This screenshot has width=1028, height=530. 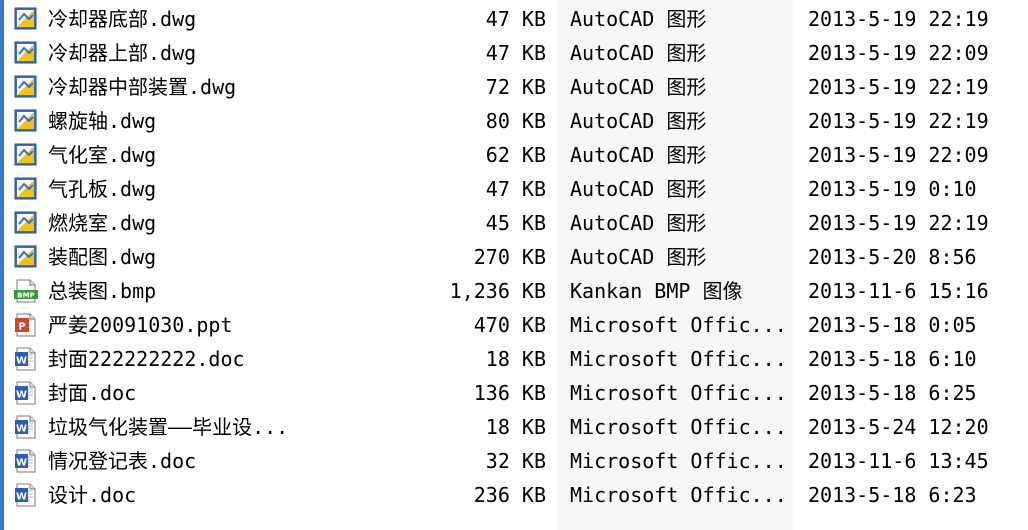 What do you see at coordinates (122, 53) in the screenshot?
I see `file-name: 冷却器上部.dwg` at bounding box center [122, 53].